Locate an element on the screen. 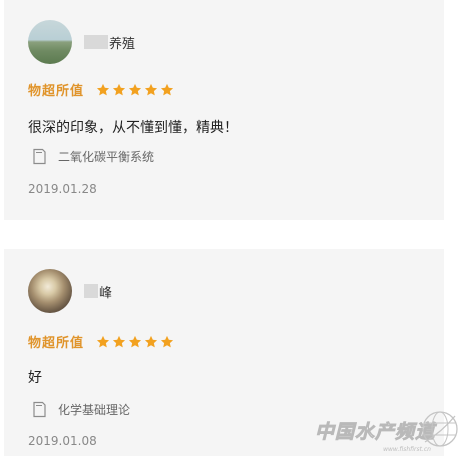 This screenshot has height=456, width=465. username: 养殖 is located at coordinates (109, 42).